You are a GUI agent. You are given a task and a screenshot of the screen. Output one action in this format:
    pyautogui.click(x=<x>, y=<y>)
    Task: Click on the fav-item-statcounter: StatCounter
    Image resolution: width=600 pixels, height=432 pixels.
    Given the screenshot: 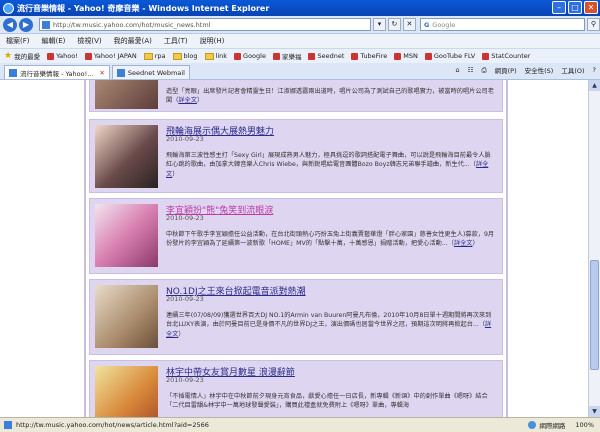 What is the action you would take?
    pyautogui.click(x=506, y=56)
    